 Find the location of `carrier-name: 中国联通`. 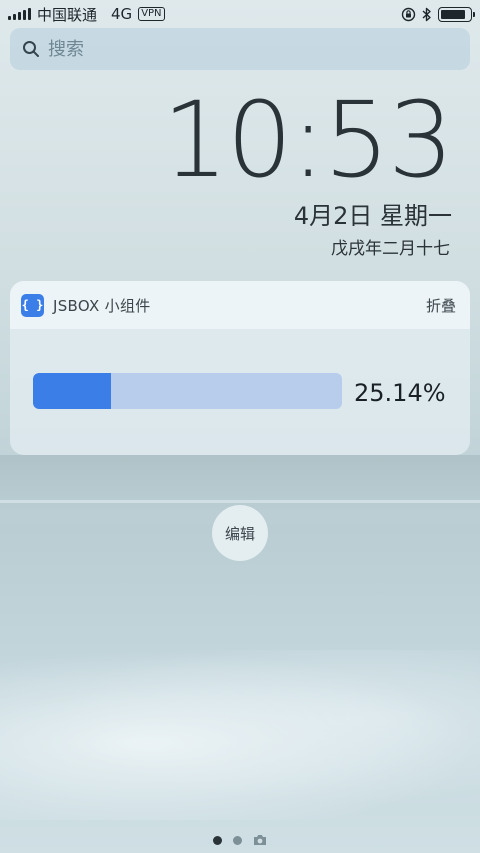

carrier-name: 中国联通 is located at coordinates (67, 14).